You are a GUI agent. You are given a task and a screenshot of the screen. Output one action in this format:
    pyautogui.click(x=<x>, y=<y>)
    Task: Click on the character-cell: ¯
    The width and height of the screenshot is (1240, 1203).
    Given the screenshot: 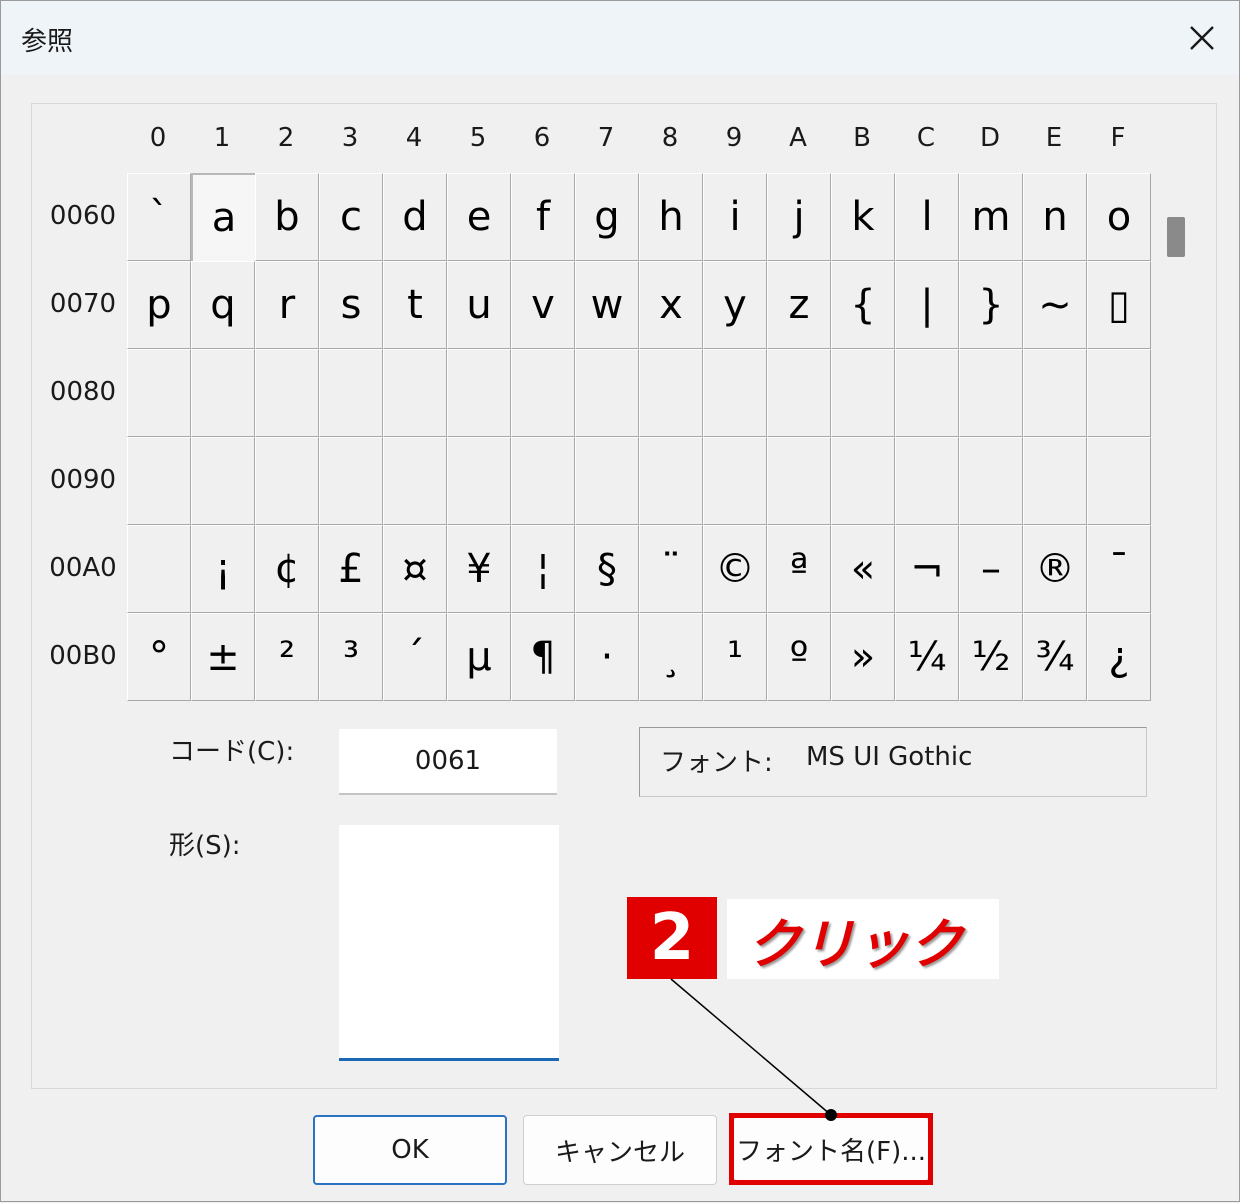 What is the action you would take?
    pyautogui.click(x=1119, y=569)
    